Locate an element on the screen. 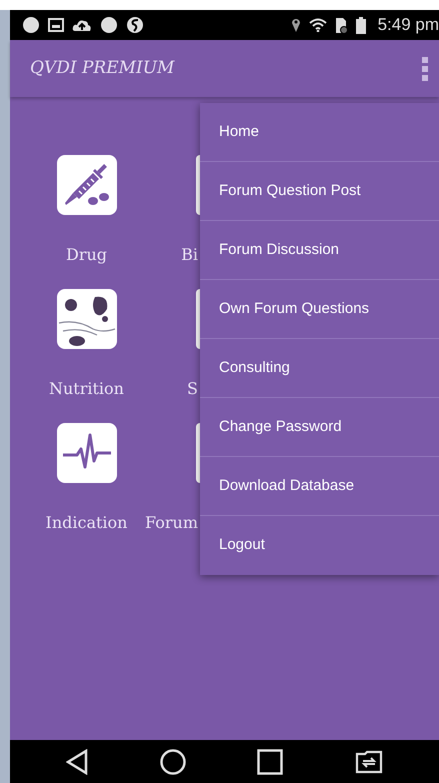  menu-item: Home is located at coordinates (319, 132).